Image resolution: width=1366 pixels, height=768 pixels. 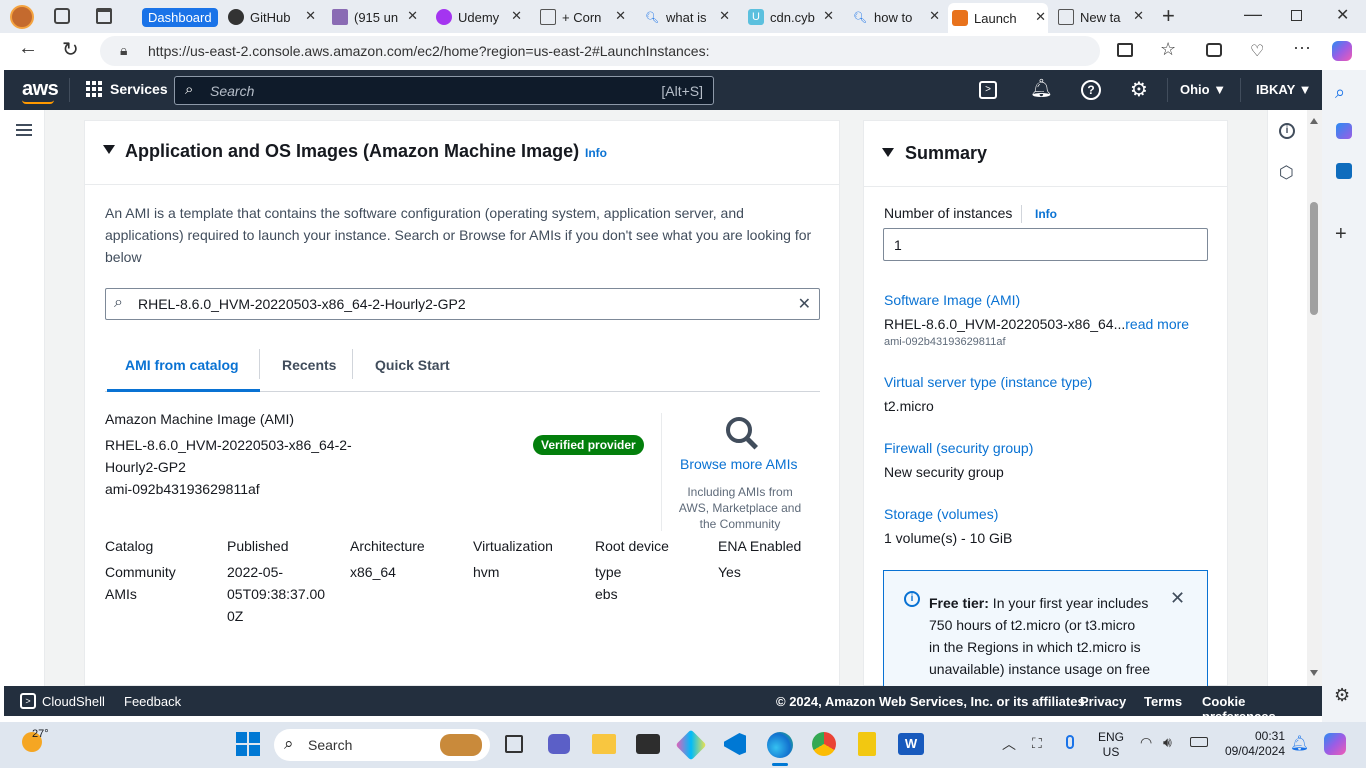 I want to click on more-menu-icon: ···, so click(x=1302, y=47).